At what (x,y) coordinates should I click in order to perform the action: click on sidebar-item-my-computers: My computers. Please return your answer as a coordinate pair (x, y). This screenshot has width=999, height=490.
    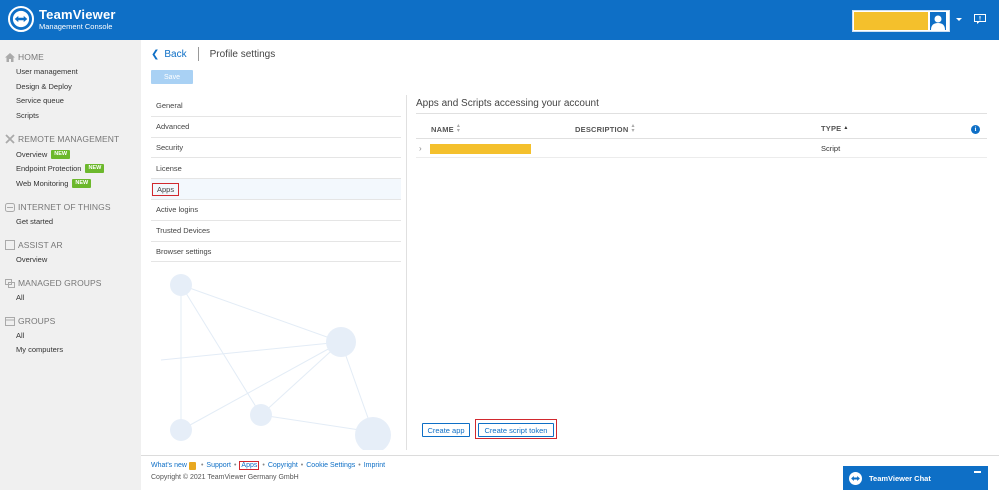
    Looking at the image, I should click on (39, 349).